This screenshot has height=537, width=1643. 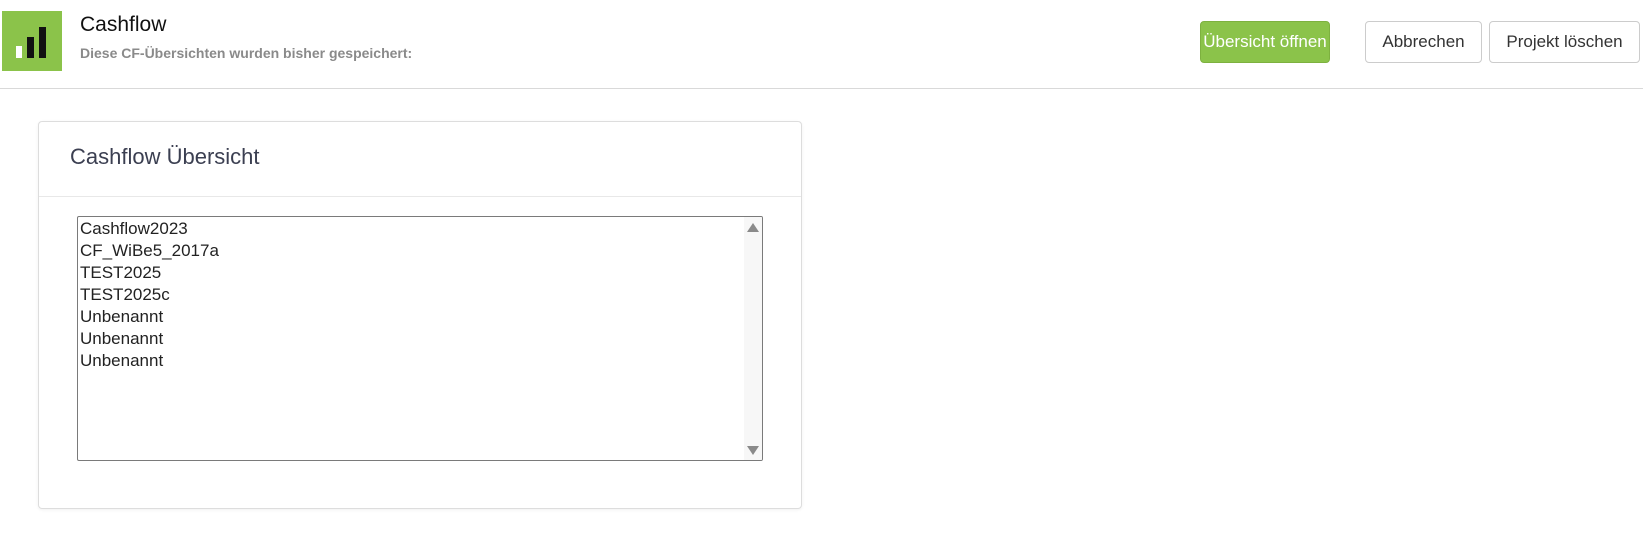 I want to click on list-item: CF_WiBe5_2017a, so click(x=411, y=251).